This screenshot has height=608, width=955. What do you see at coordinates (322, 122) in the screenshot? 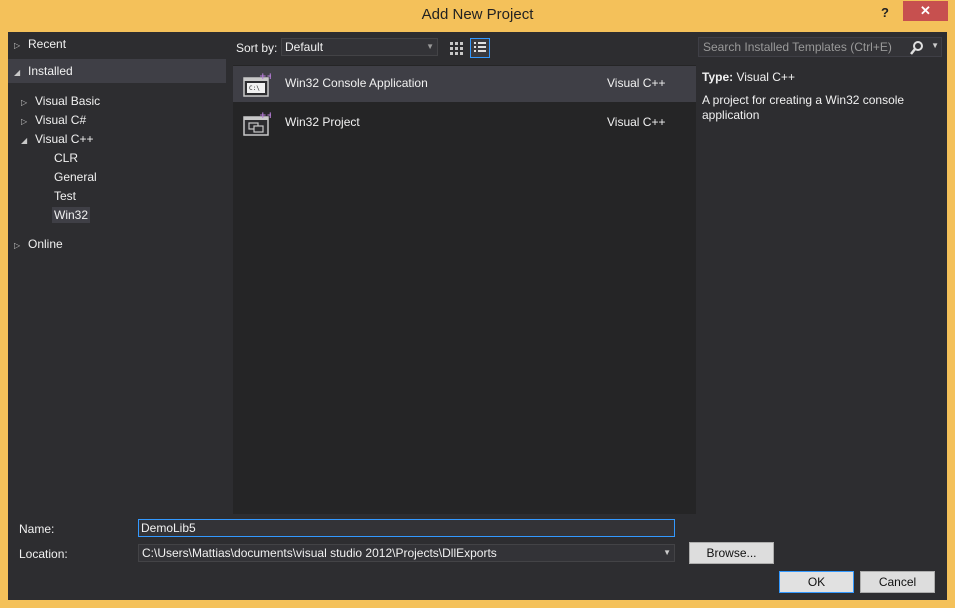
I see `template-name: Win32 Project` at bounding box center [322, 122].